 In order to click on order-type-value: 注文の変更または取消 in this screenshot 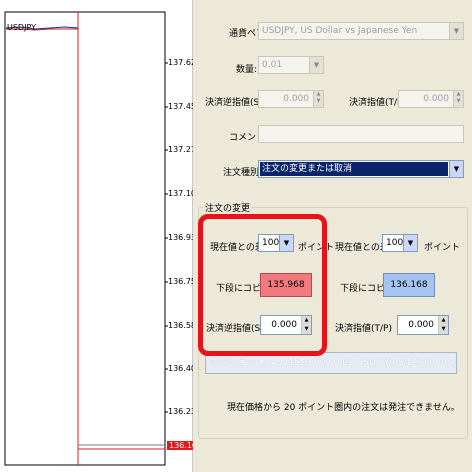, I will do `click(354, 169)`.